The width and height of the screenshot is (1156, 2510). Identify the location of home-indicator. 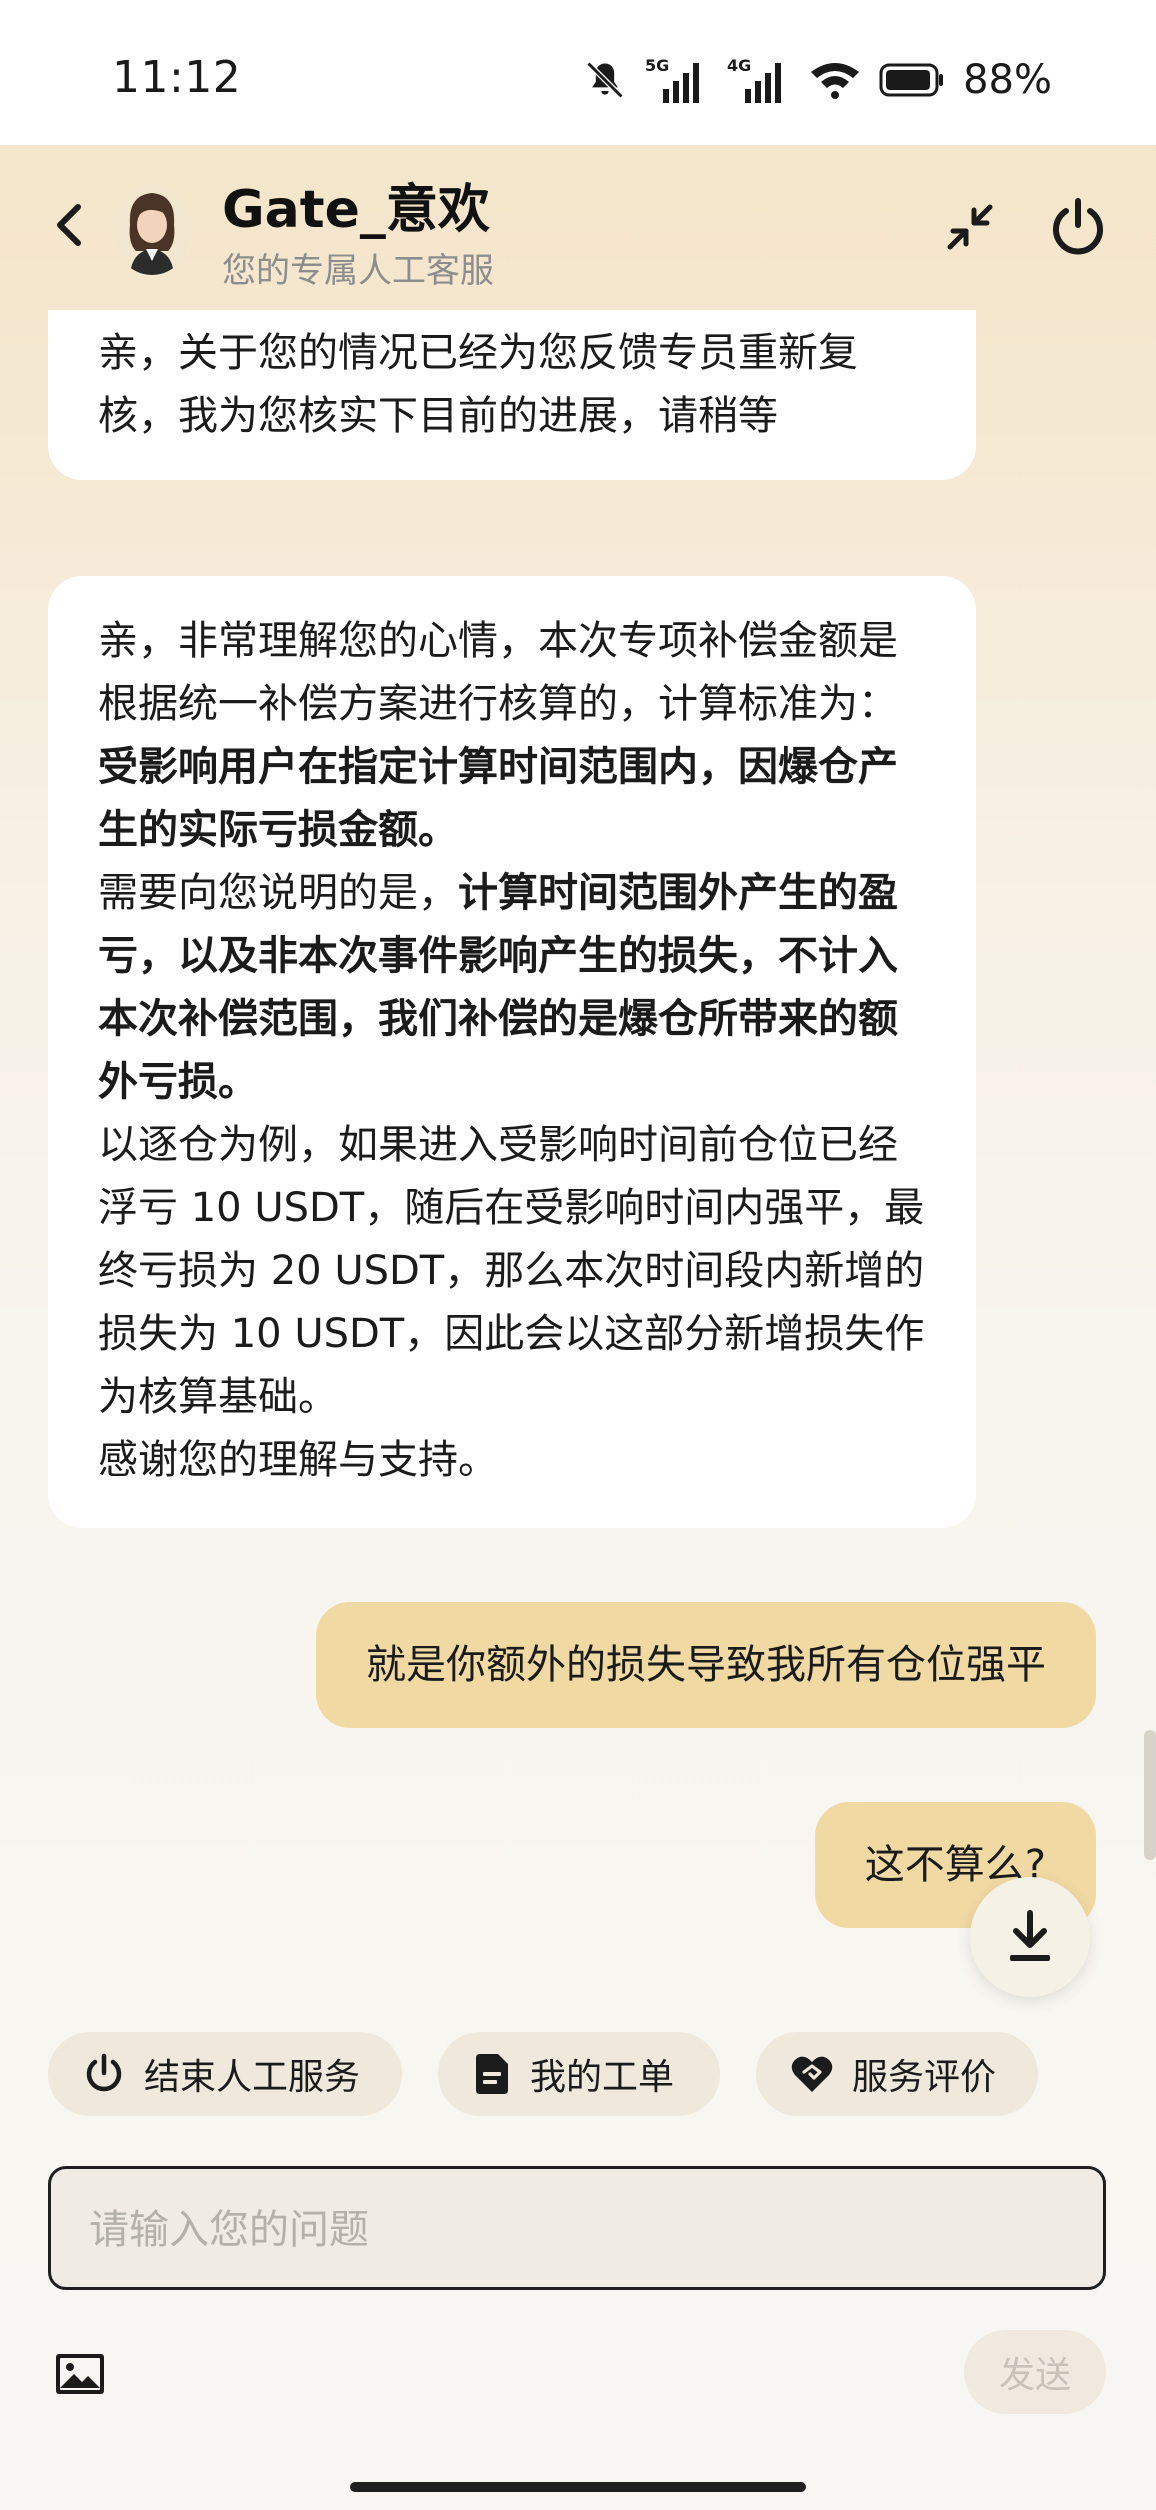
(578, 2487).